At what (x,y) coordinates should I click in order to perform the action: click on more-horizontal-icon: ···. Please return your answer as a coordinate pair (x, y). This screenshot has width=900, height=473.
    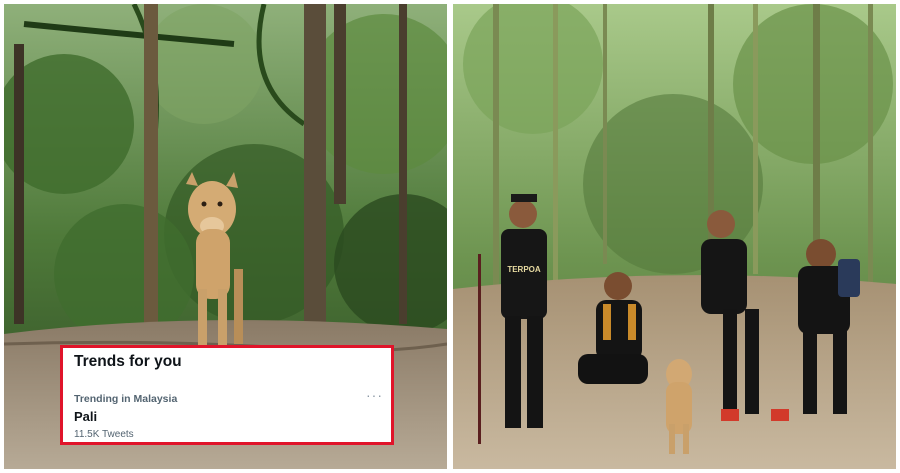
    Looking at the image, I should click on (374, 395).